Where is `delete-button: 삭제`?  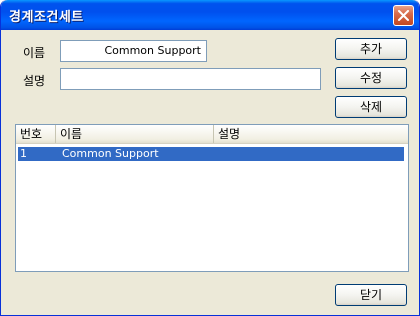
delete-button: 삭제 is located at coordinates (371, 107).